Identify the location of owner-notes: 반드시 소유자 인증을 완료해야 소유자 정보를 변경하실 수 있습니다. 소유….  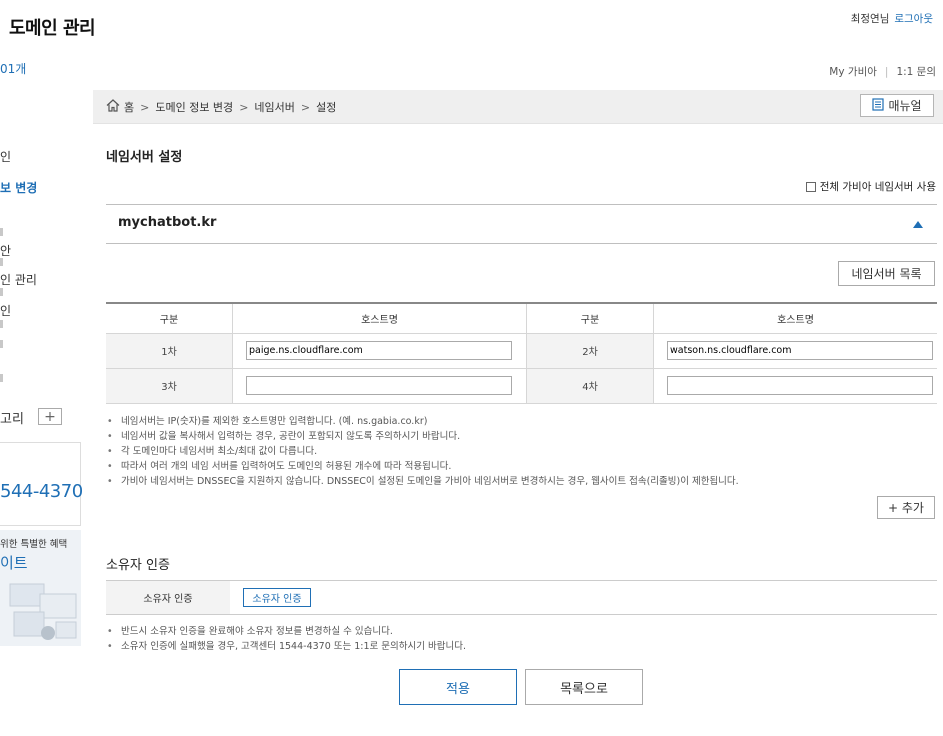
(524, 639).